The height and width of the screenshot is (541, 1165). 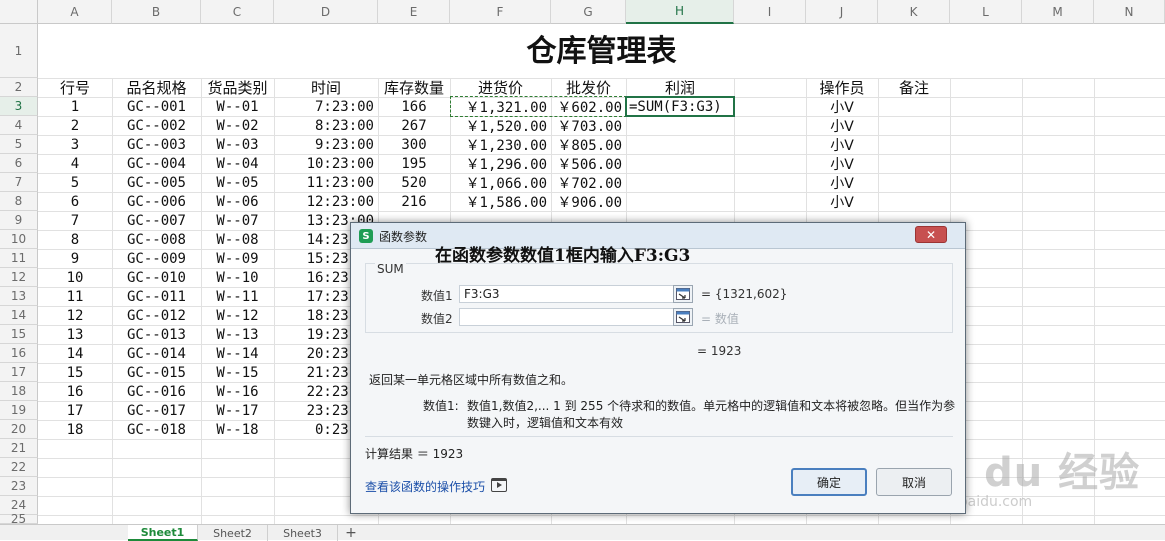 I want to click on cell-seq: 11, so click(x=75, y=296).